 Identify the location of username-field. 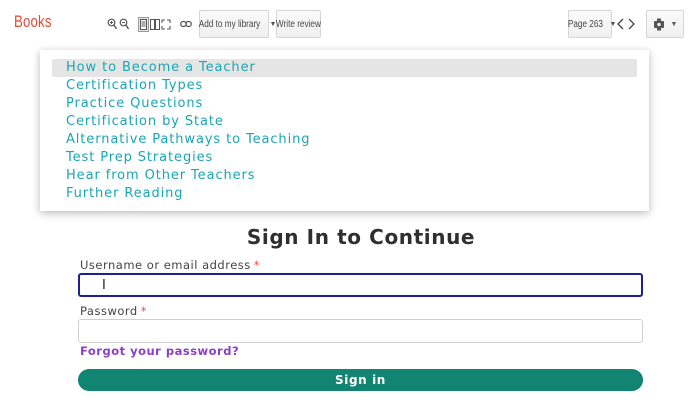
(360, 285).